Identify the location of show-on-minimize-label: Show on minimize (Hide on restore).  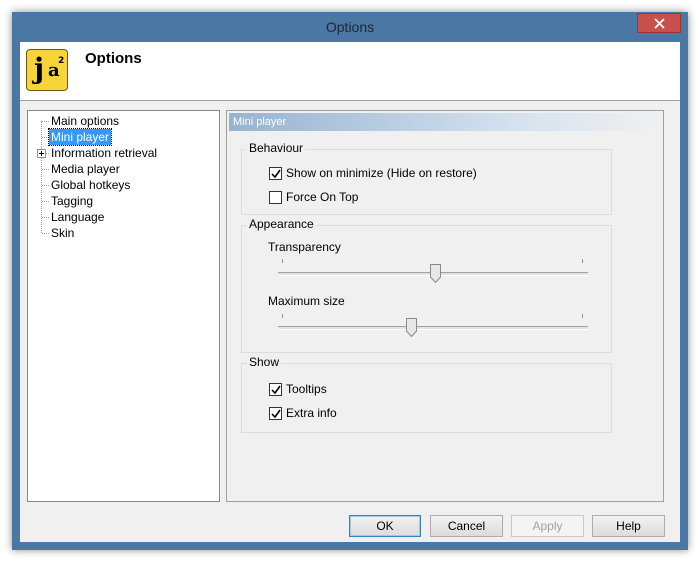
(381, 173).